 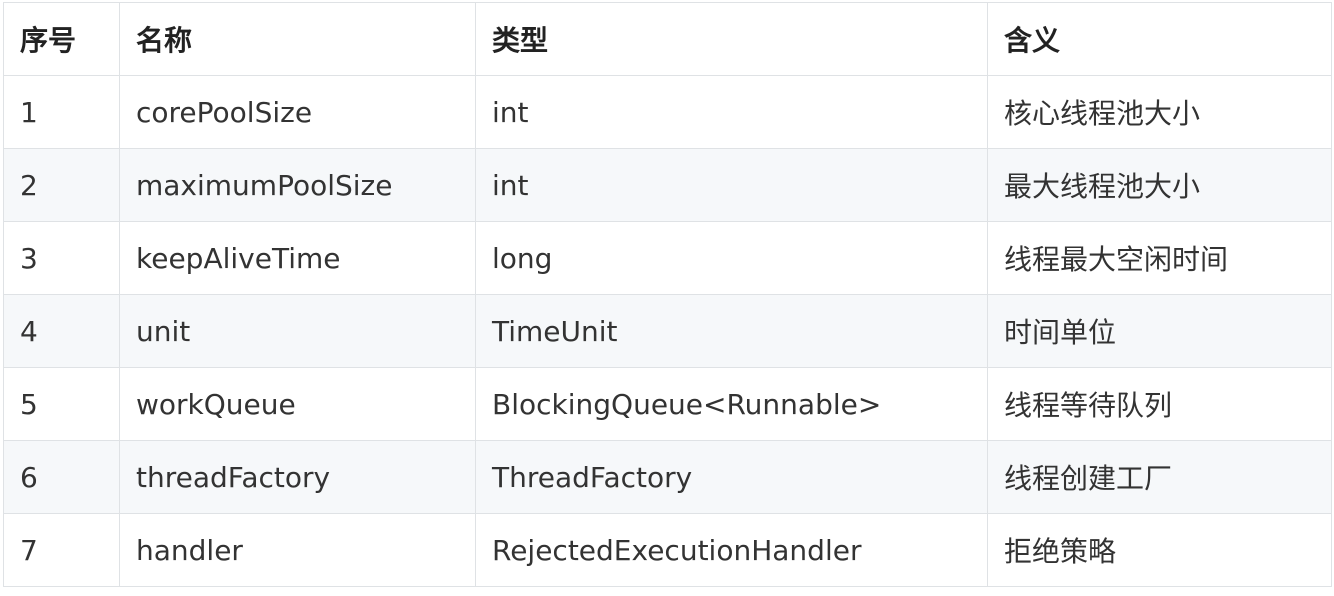 I want to click on cell-index: 7, so click(x=61, y=550).